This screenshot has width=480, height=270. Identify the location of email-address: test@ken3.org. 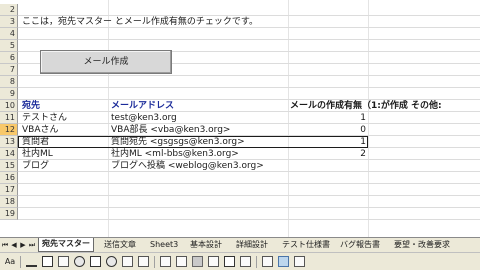
(199, 118).